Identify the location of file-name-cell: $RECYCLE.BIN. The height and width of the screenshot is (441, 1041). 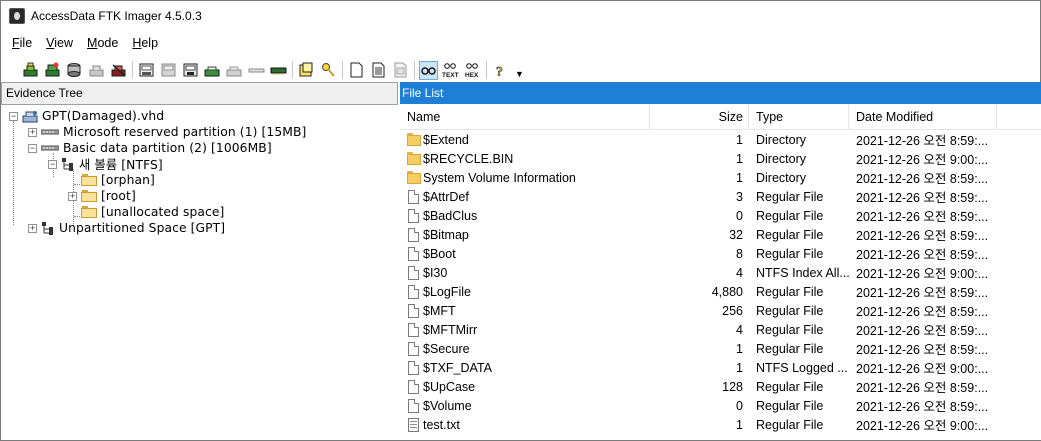
(525, 159).